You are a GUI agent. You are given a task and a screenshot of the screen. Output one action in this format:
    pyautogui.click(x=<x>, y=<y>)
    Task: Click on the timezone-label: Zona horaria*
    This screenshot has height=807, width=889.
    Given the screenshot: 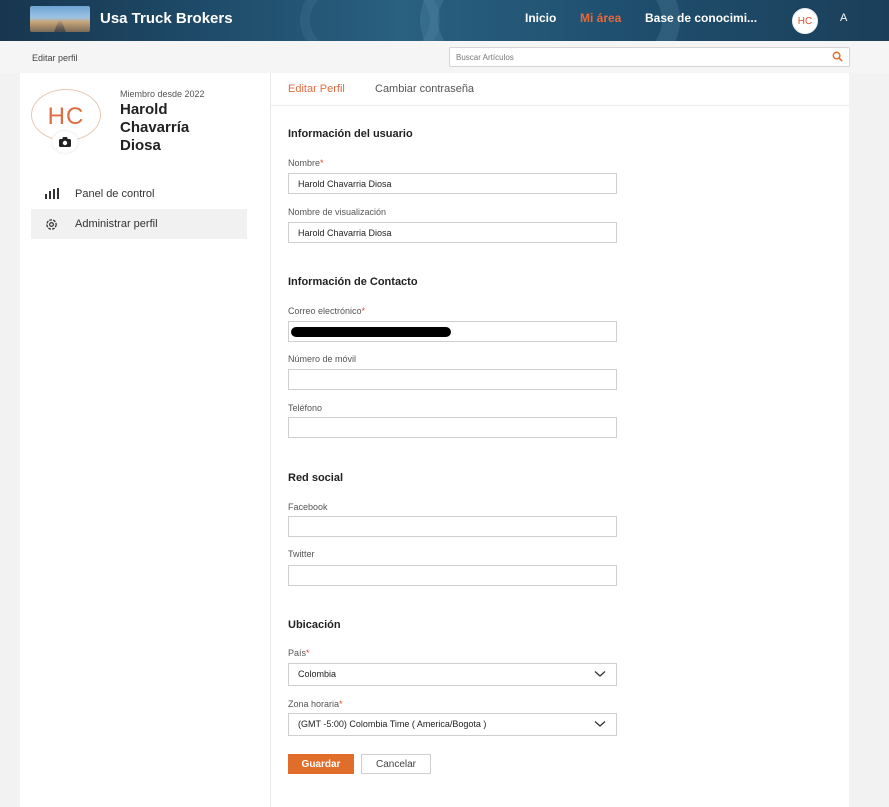 What is the action you would take?
    pyautogui.click(x=315, y=704)
    